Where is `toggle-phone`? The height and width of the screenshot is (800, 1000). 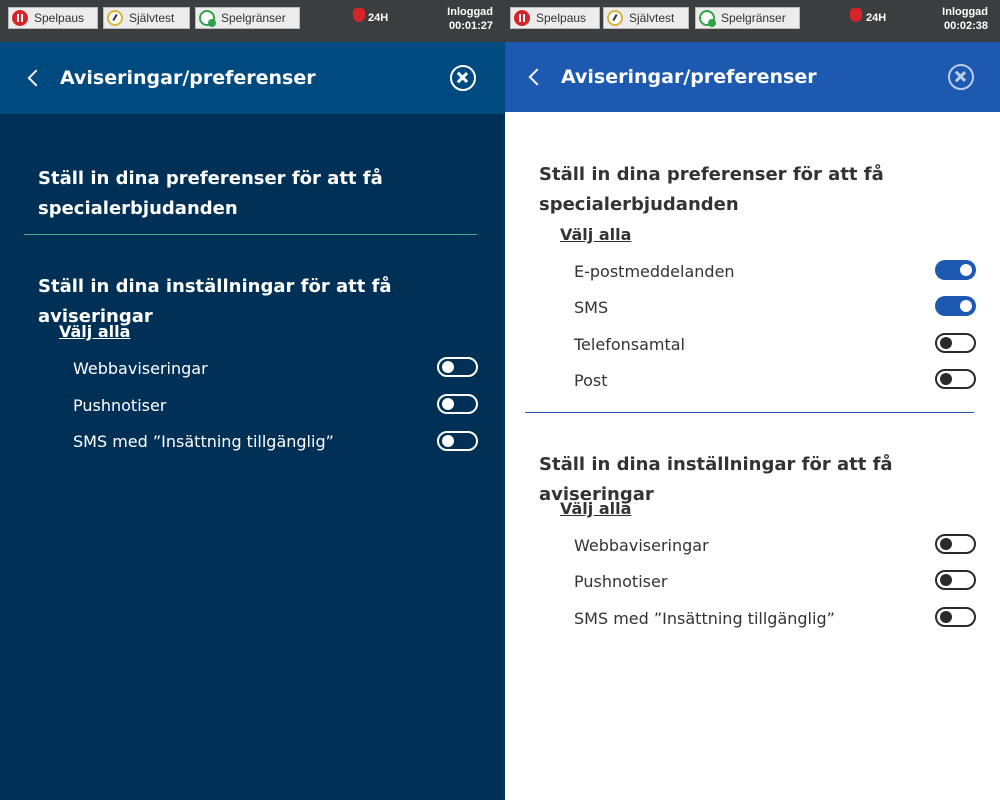 toggle-phone is located at coordinates (955, 343).